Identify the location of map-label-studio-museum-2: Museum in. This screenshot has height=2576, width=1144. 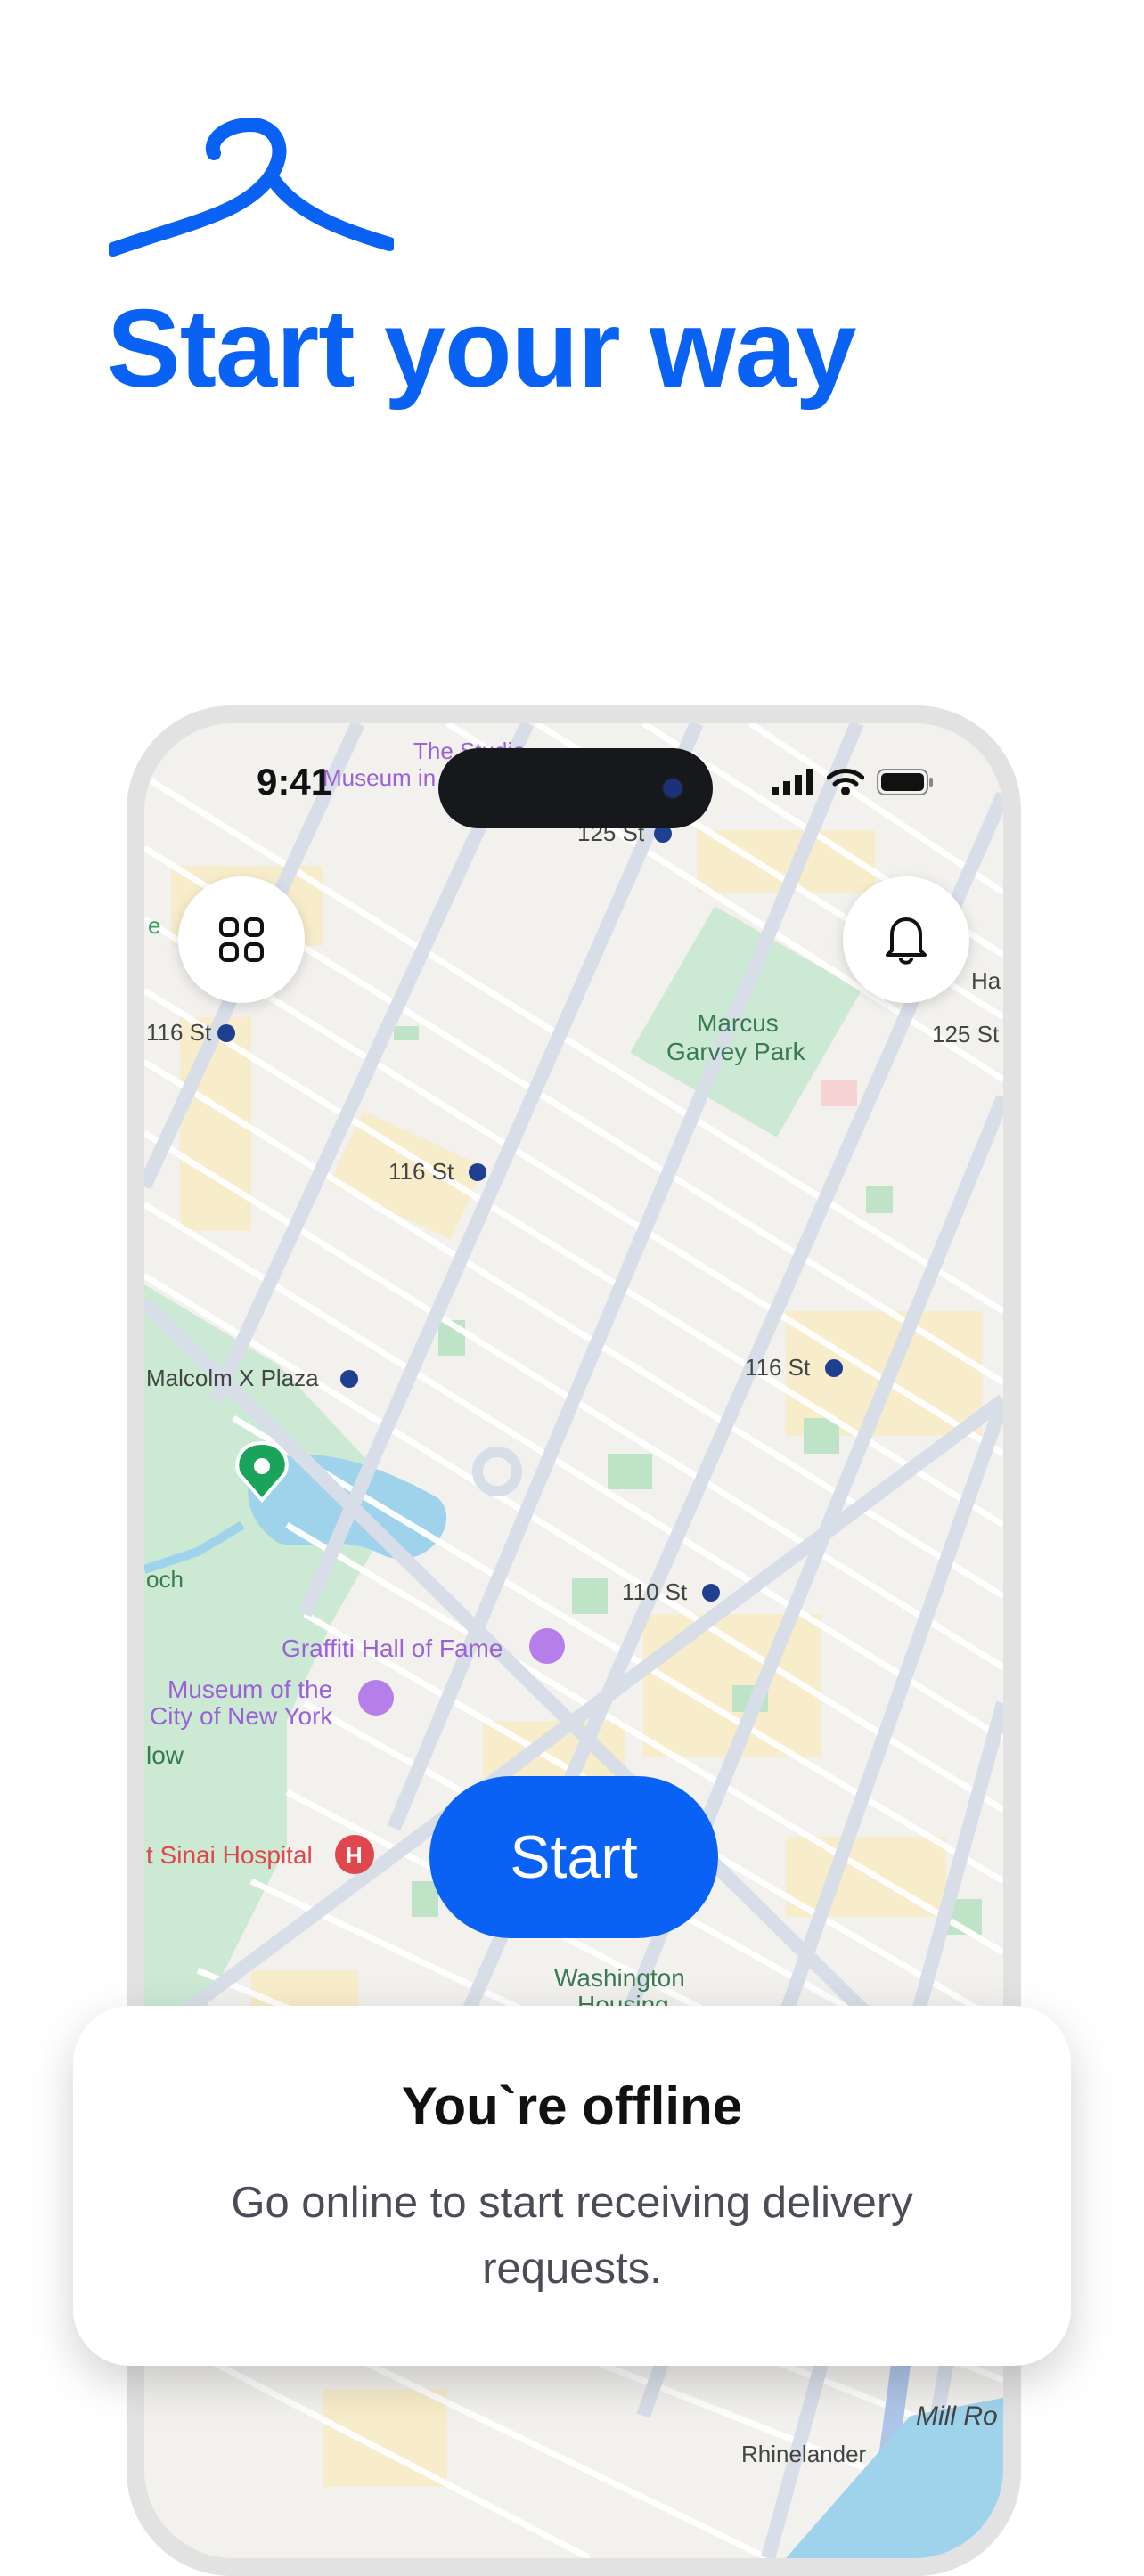
(379, 778).